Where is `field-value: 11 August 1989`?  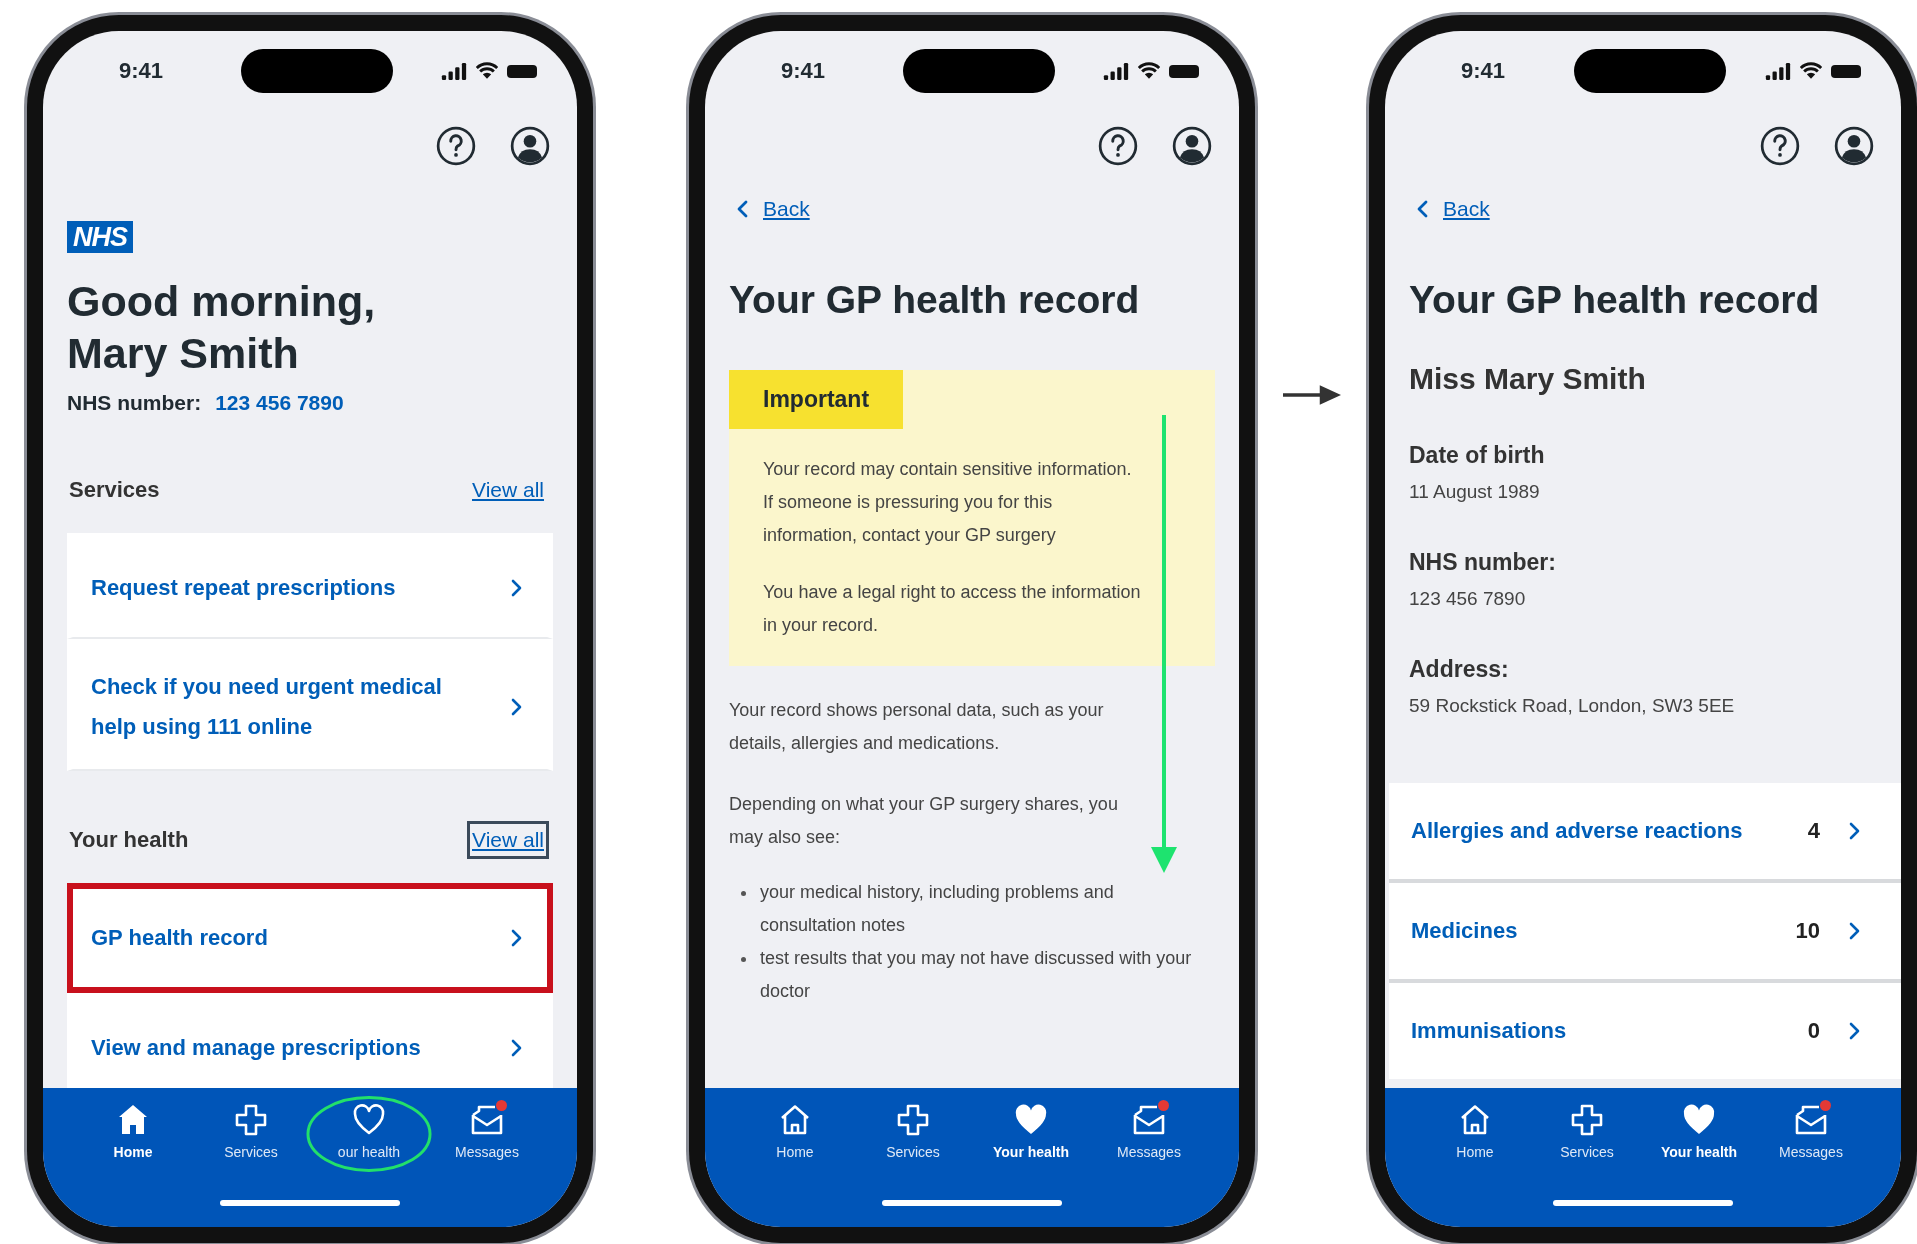
field-value: 11 August 1989 is located at coordinates (1475, 492).